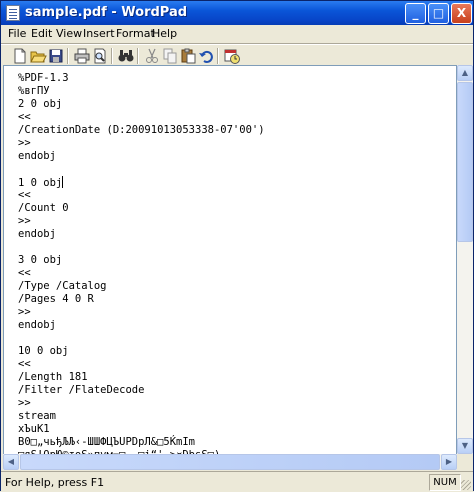 Image resolution: width=474 pixels, height=492 pixels. Describe the element at coordinates (11, 462) in the screenshot. I see `scroll-left-button: ◀` at that location.